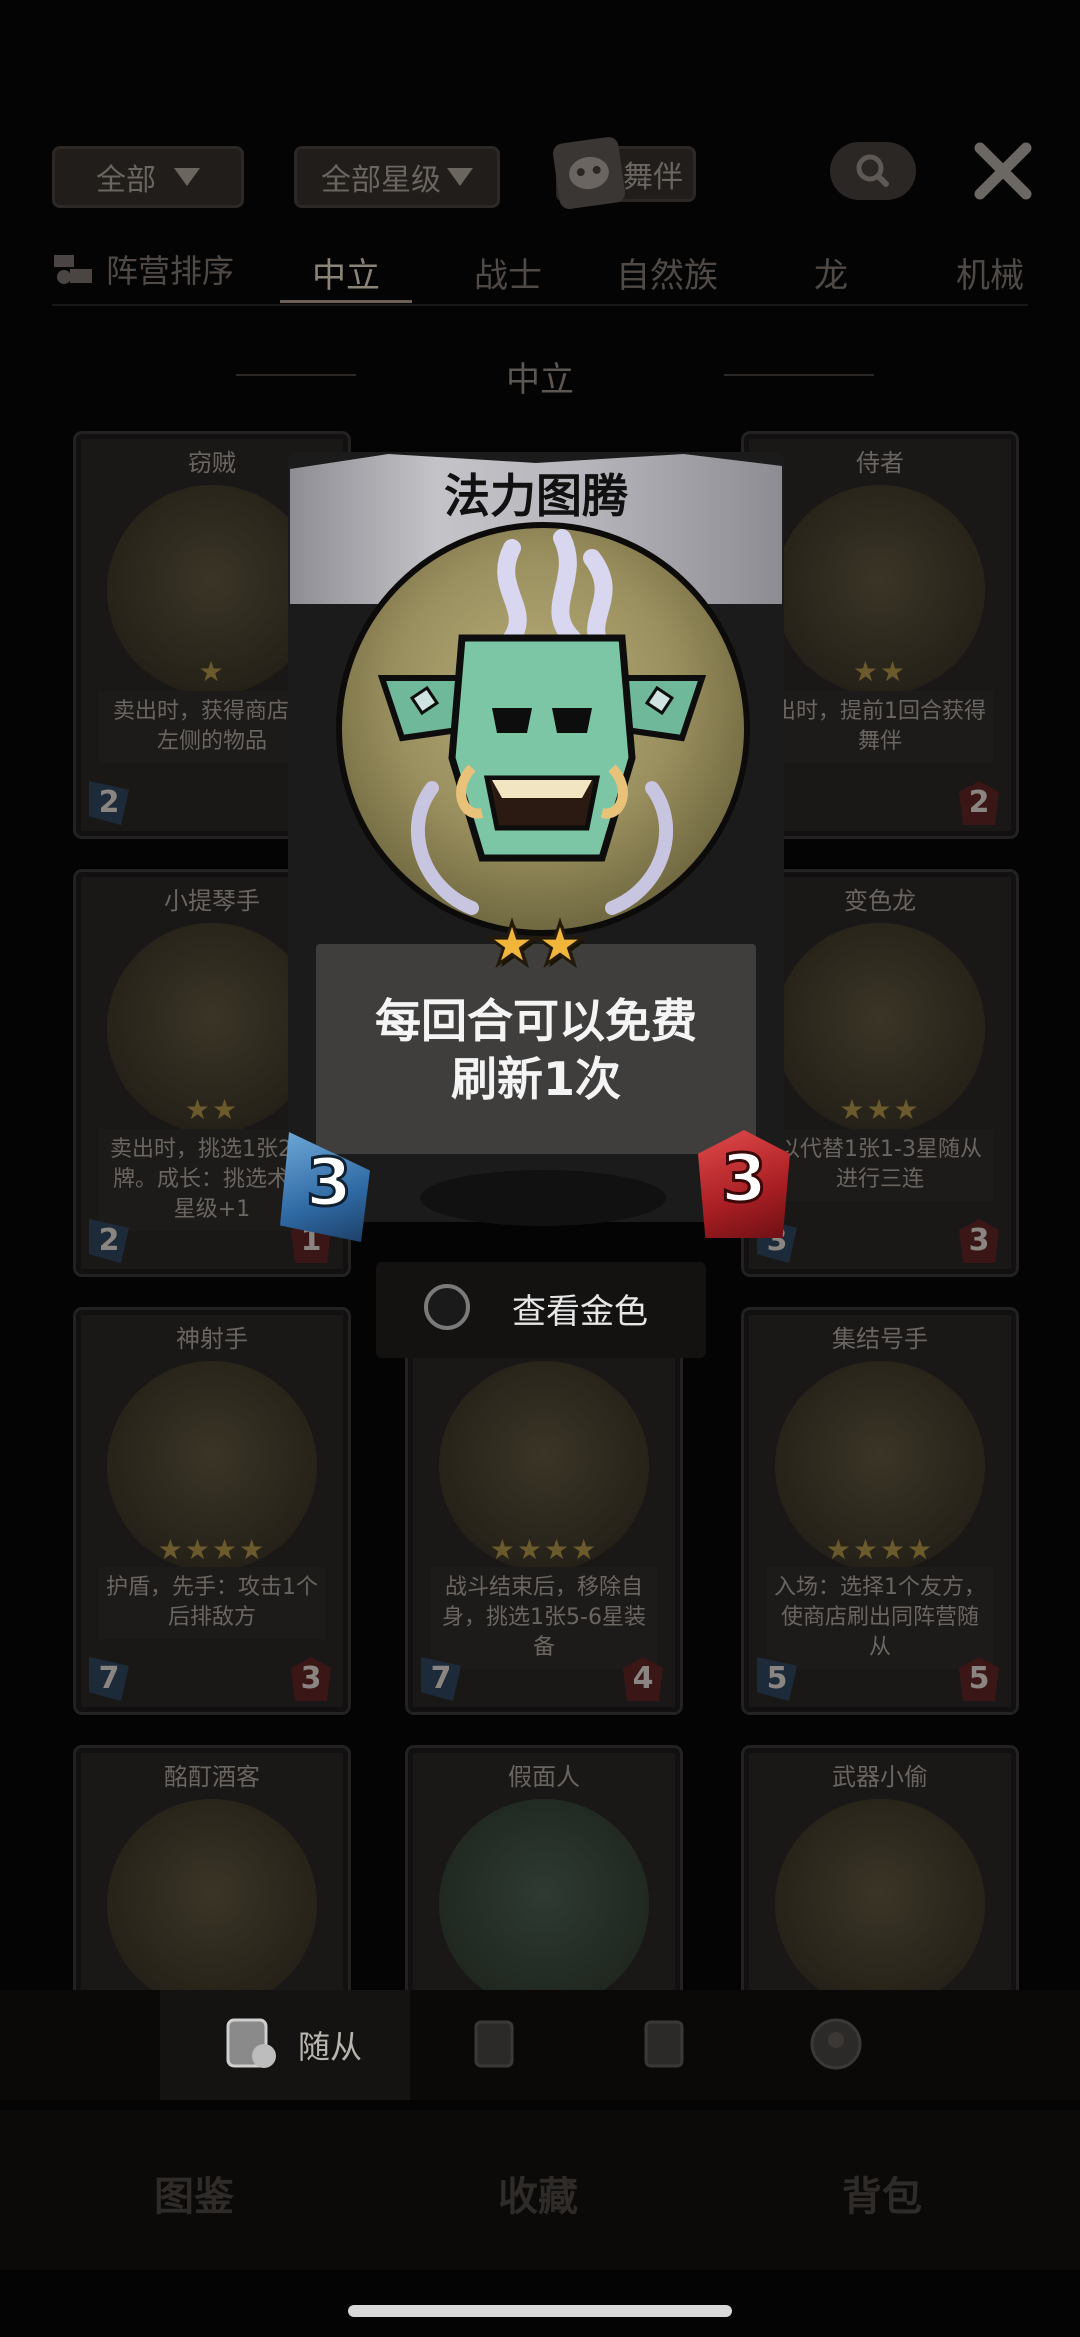 The height and width of the screenshot is (2337, 1080). I want to click on view-golden-label: 查看金色, so click(580, 1312).